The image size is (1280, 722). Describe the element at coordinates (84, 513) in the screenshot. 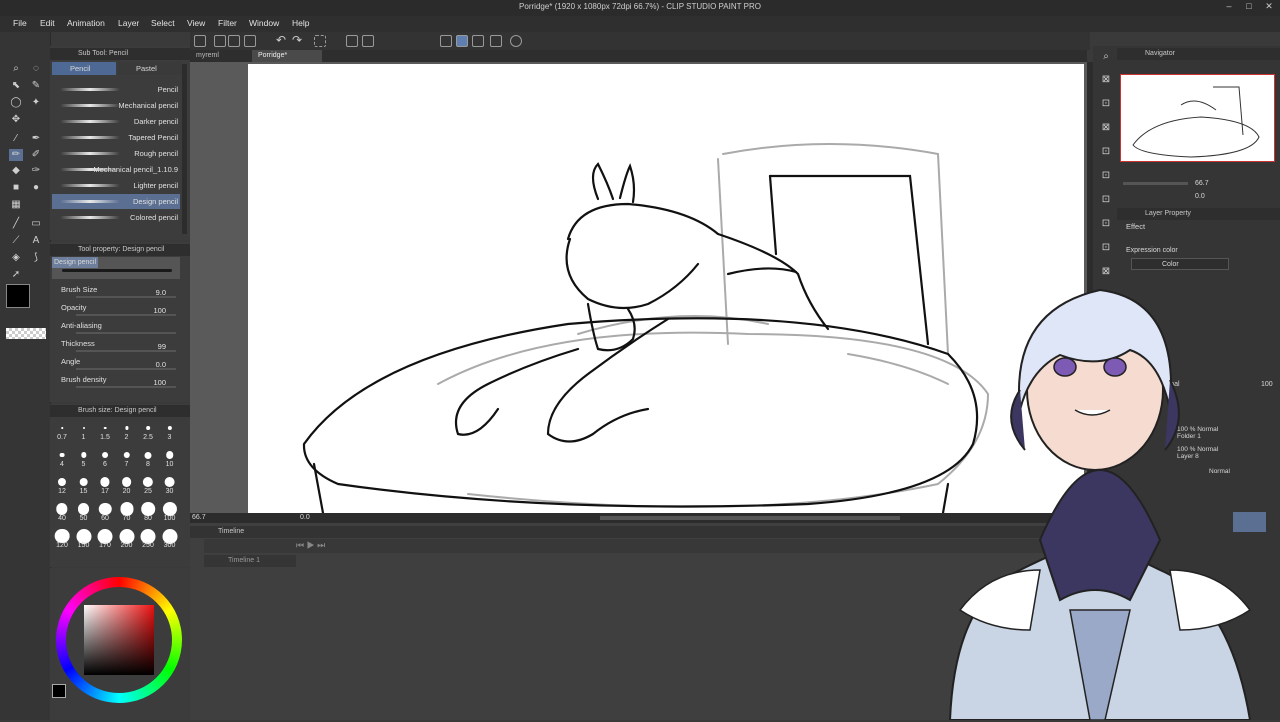

I see `brush-size-preset: 50` at that location.